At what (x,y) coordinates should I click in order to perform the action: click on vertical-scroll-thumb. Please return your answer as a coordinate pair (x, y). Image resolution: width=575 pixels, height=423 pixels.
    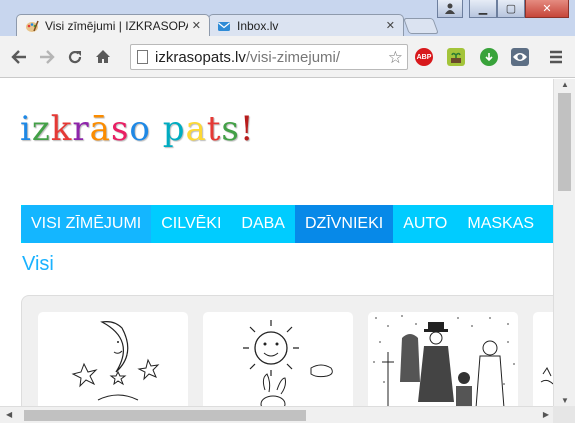
    Looking at the image, I should click on (564, 142).